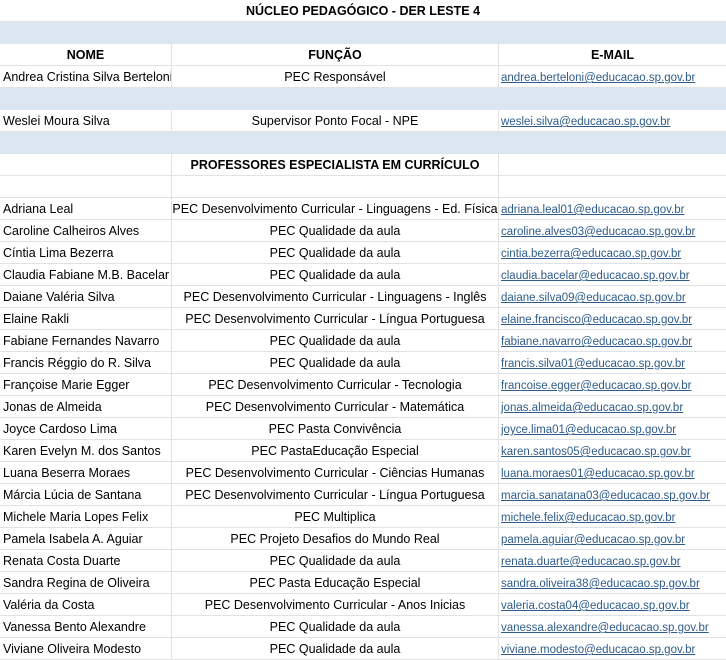 This screenshot has width=726, height=660. What do you see at coordinates (596, 452) in the screenshot?
I see `teacher-email-link: karen.santos05@educacao.sp.gov.br` at bounding box center [596, 452].